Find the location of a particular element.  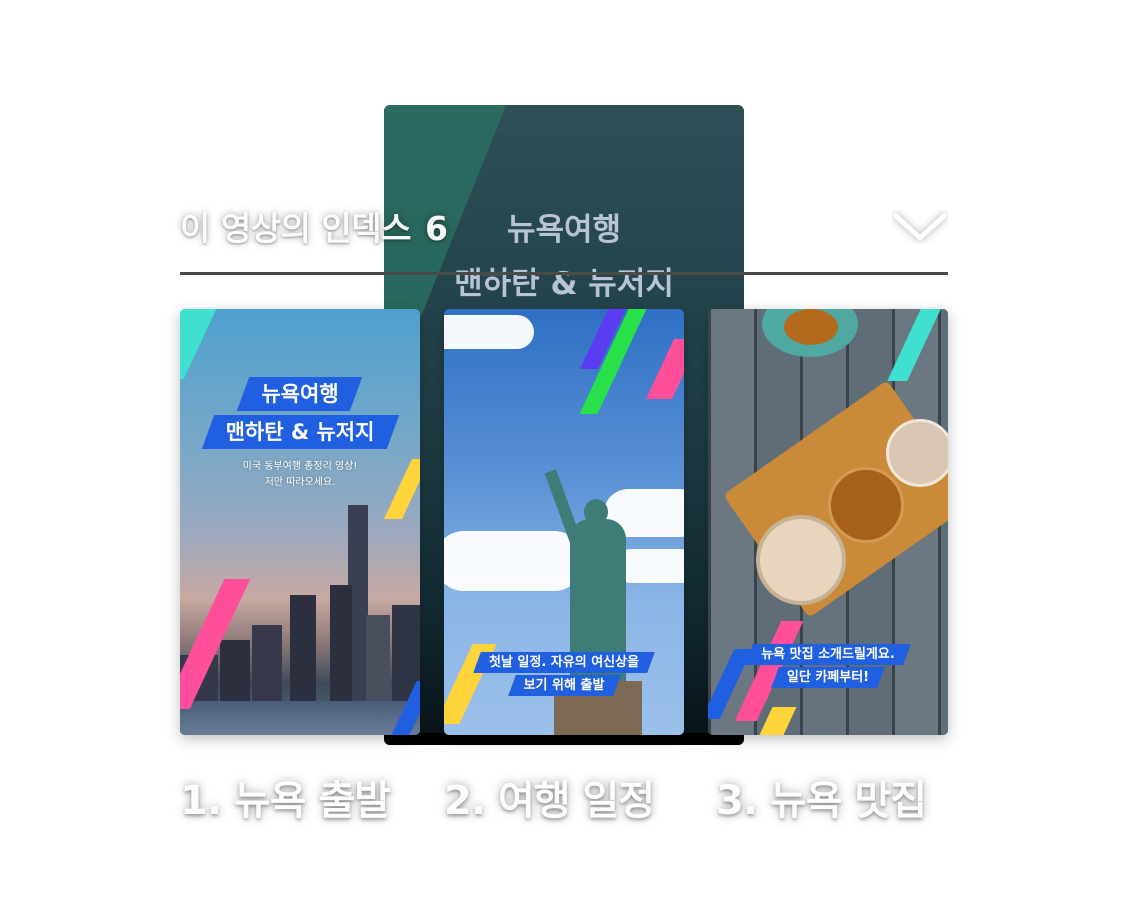

index-card-2: 첫날 일정. 자유의 여신상을 보기 위해 출발 is located at coordinates (564, 522).